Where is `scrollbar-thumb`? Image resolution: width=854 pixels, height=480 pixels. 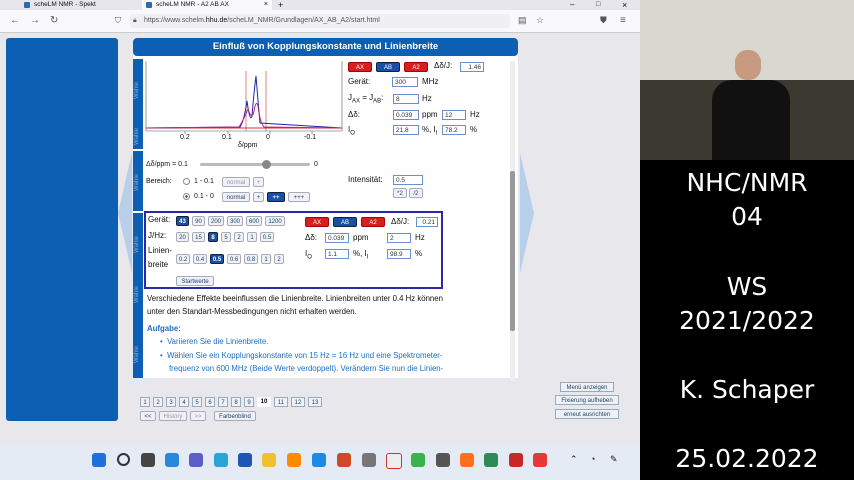 scrollbar-thumb is located at coordinates (512, 251).